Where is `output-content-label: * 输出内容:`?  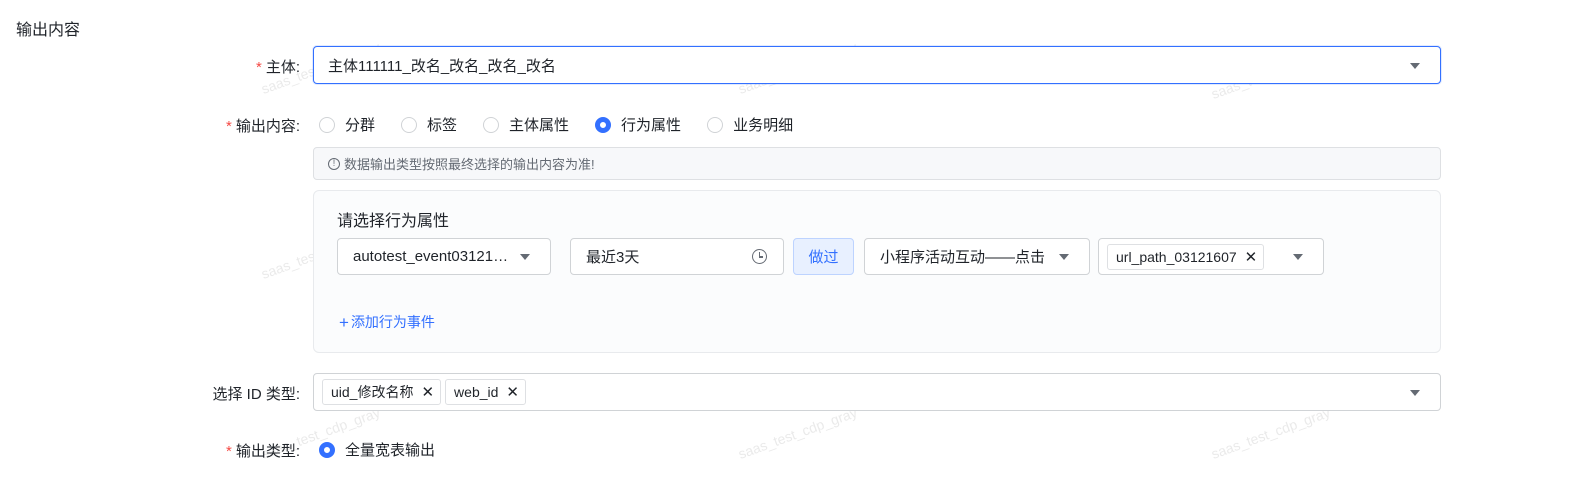
output-content-label: * 输出内容: is located at coordinates (150, 125).